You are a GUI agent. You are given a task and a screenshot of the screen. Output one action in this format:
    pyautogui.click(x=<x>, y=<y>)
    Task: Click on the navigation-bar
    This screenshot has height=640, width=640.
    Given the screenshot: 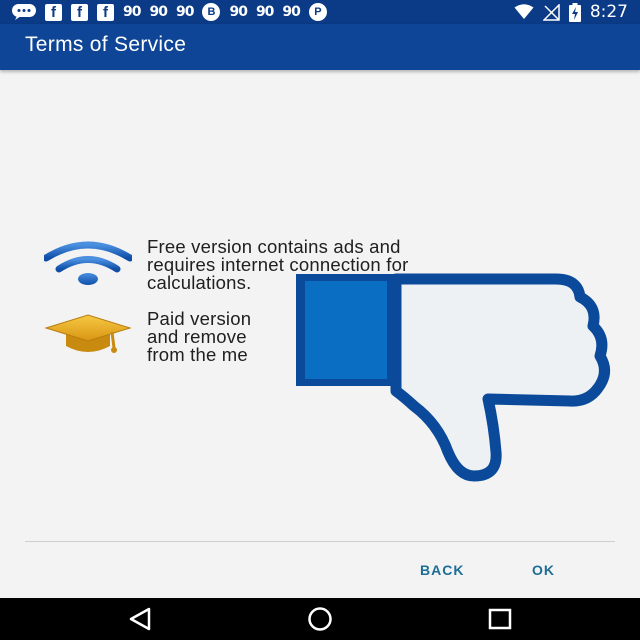 What is the action you would take?
    pyautogui.click(x=320, y=619)
    